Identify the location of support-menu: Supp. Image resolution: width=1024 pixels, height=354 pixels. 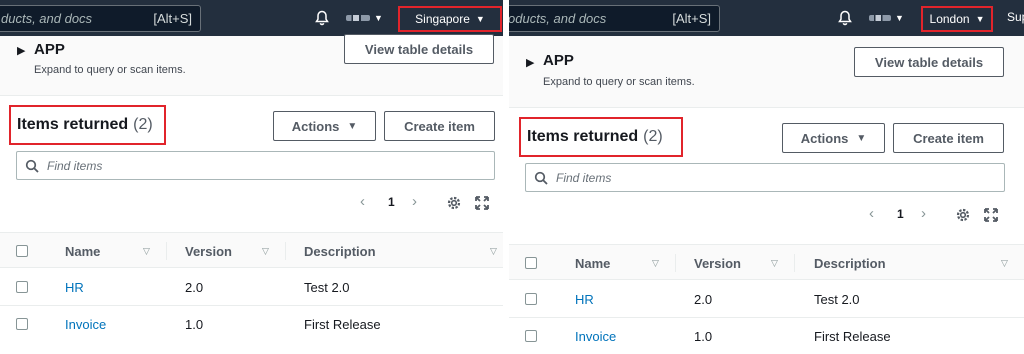
(1015, 17).